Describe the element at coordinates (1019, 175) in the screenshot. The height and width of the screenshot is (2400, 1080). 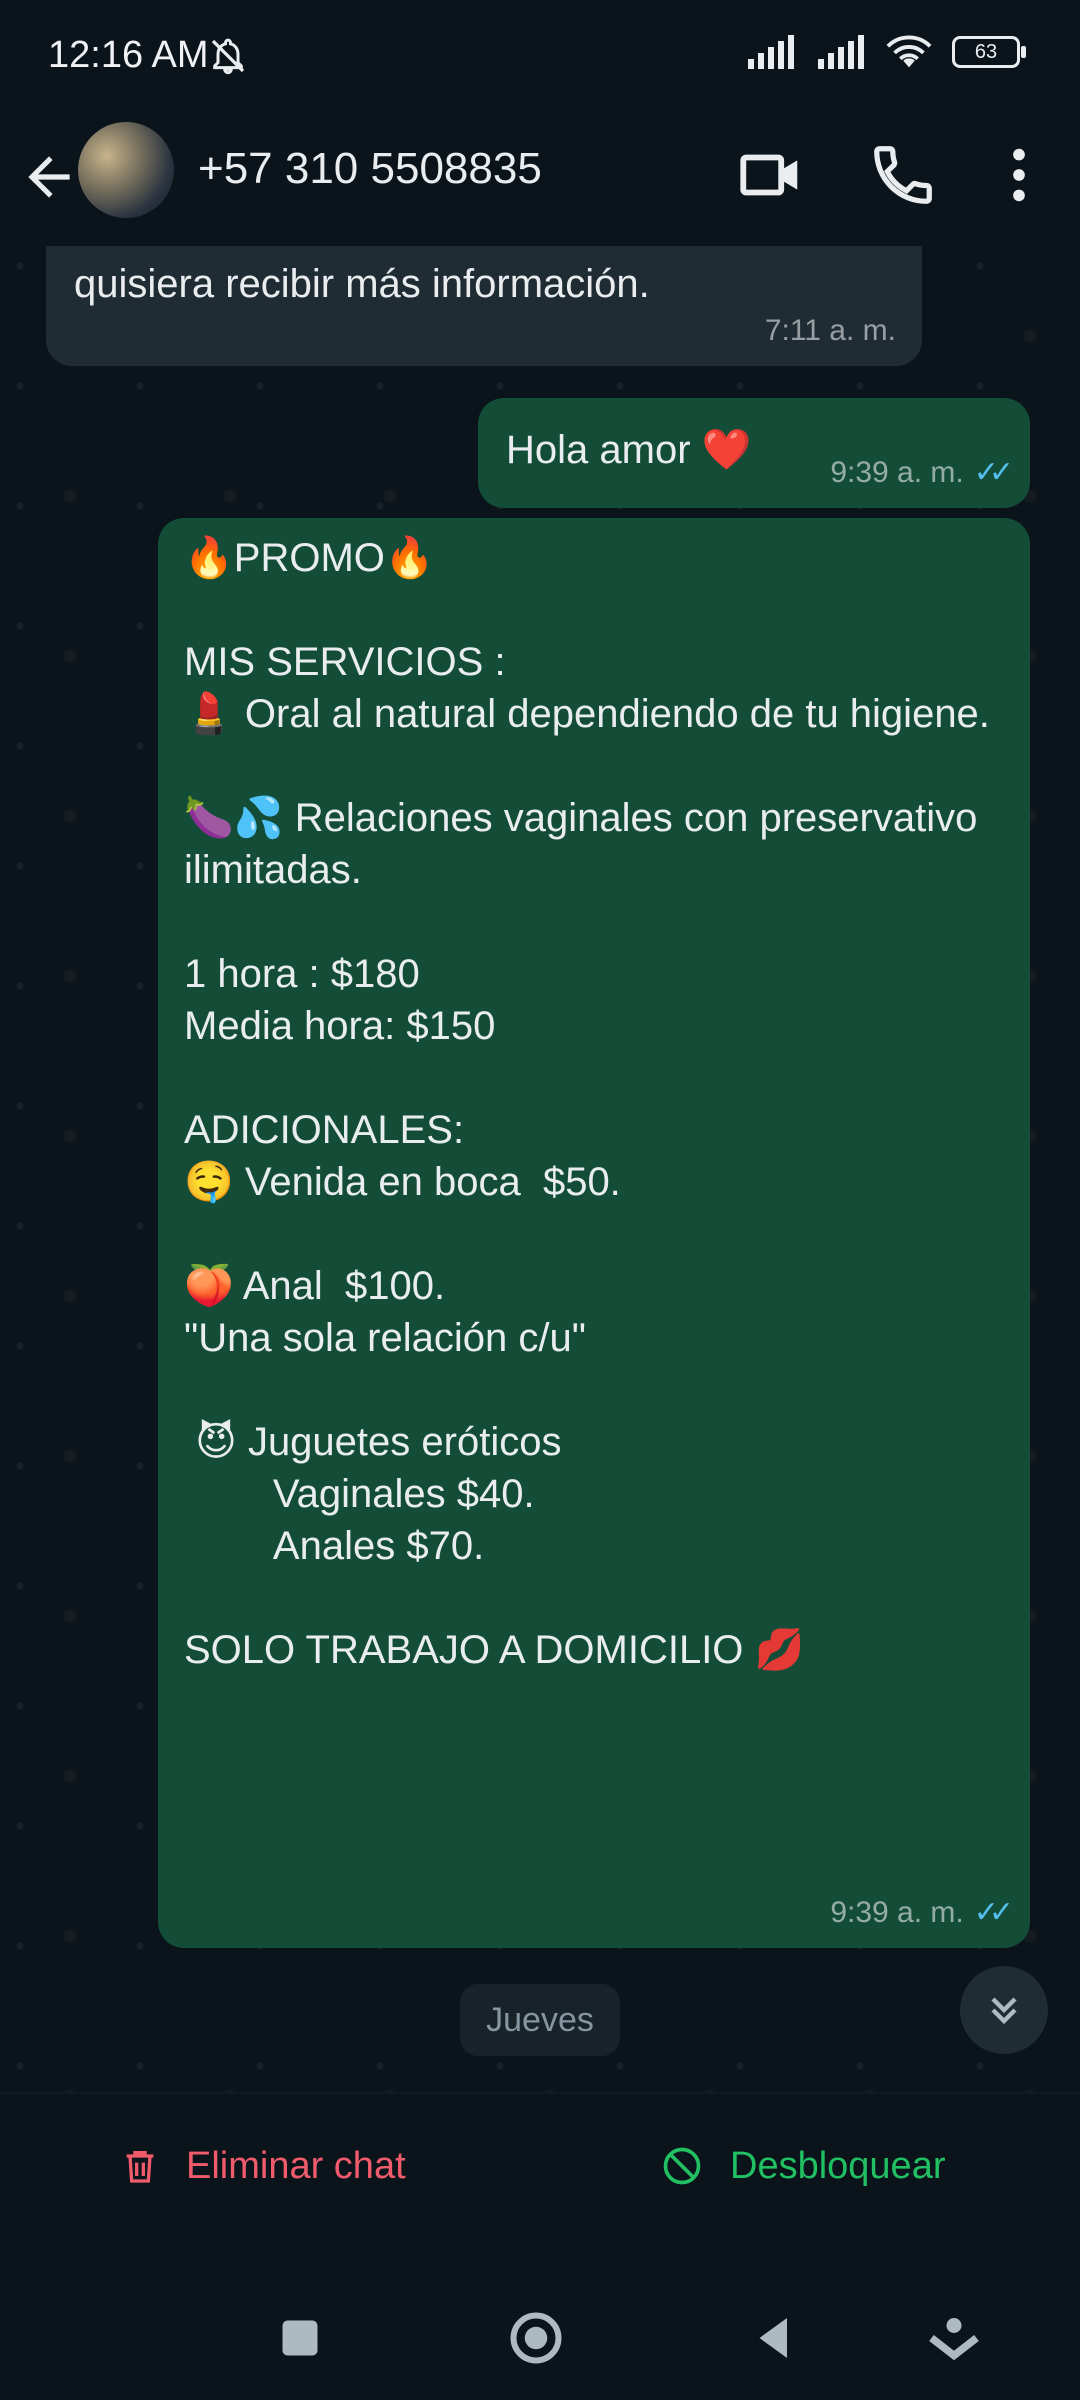
I see `more-options-icon` at that location.